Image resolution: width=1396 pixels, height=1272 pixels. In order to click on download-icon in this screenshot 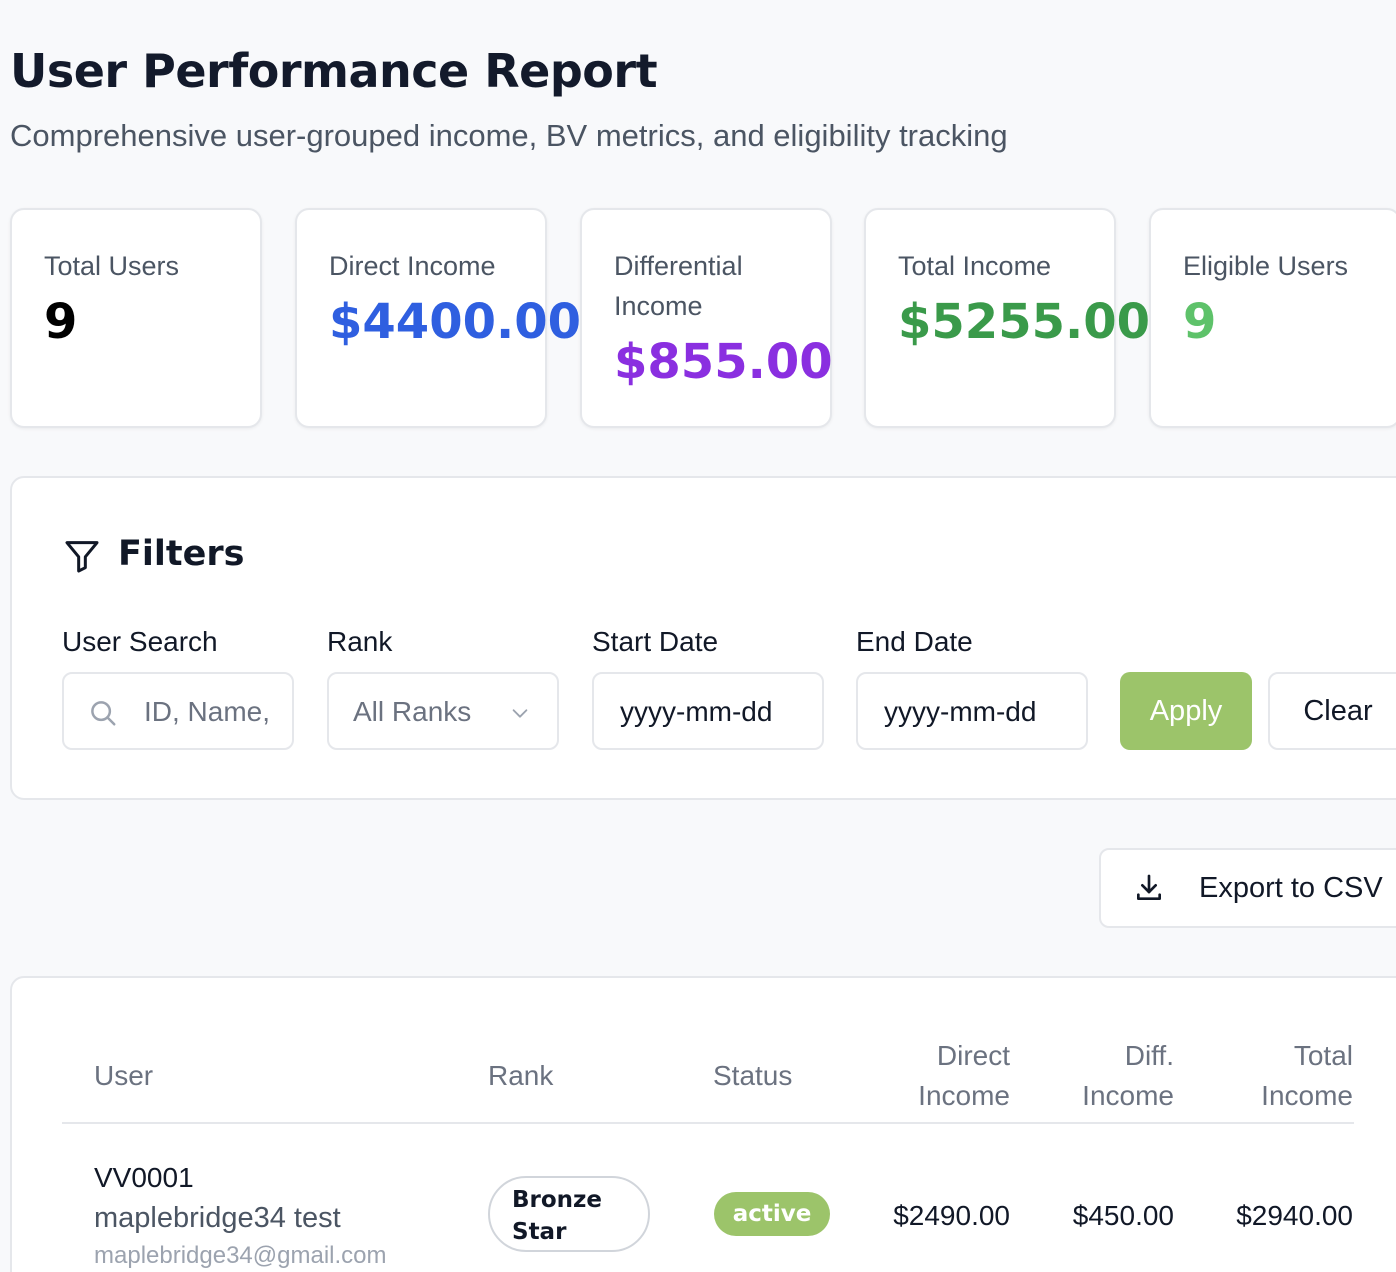, I will do `click(1149, 887)`.